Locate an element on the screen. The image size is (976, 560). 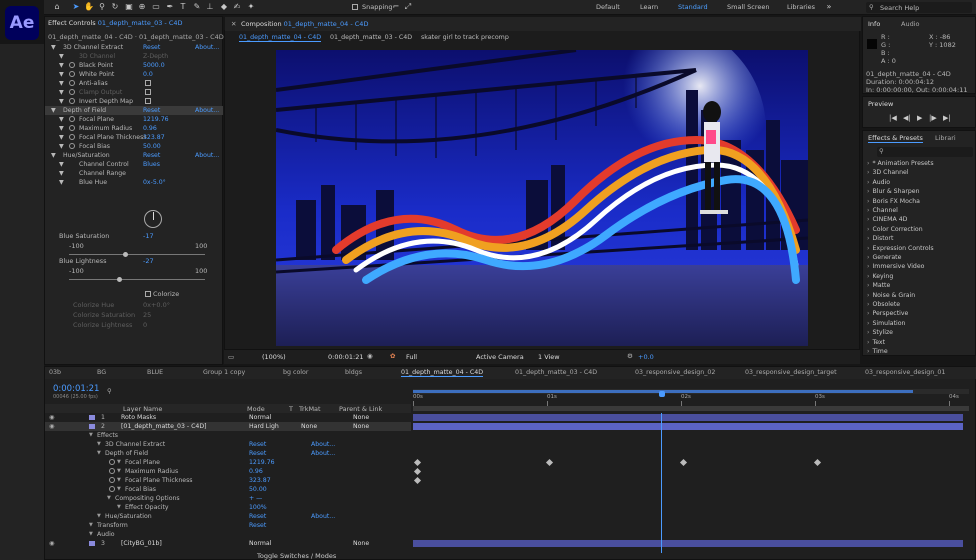
effects-category-item: › Text is located at coordinates (876, 342).